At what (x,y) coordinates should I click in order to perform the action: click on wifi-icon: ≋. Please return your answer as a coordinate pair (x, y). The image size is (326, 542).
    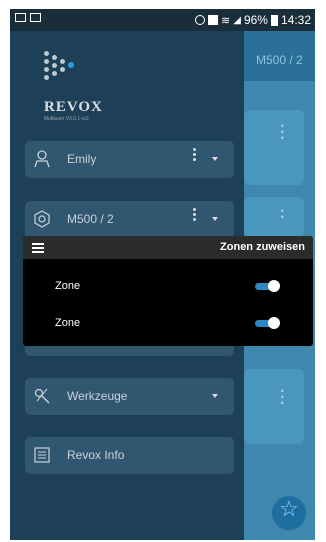
    Looking at the image, I should click on (226, 20).